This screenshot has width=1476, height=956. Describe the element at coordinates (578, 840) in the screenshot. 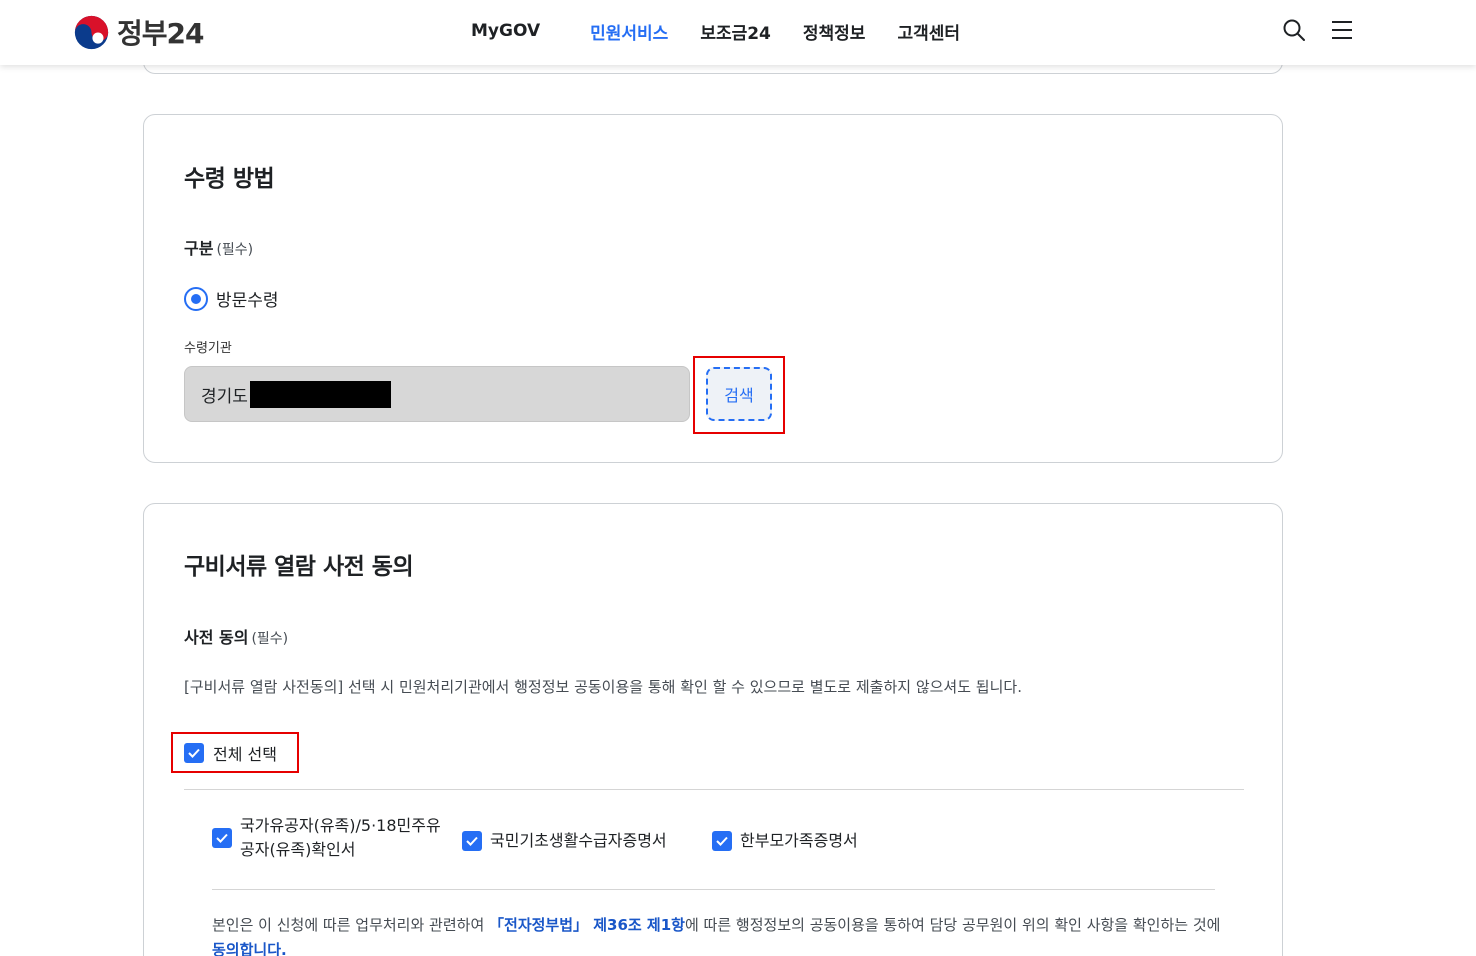

I see `doc-label: 국민기초생활수급자증명서` at that location.